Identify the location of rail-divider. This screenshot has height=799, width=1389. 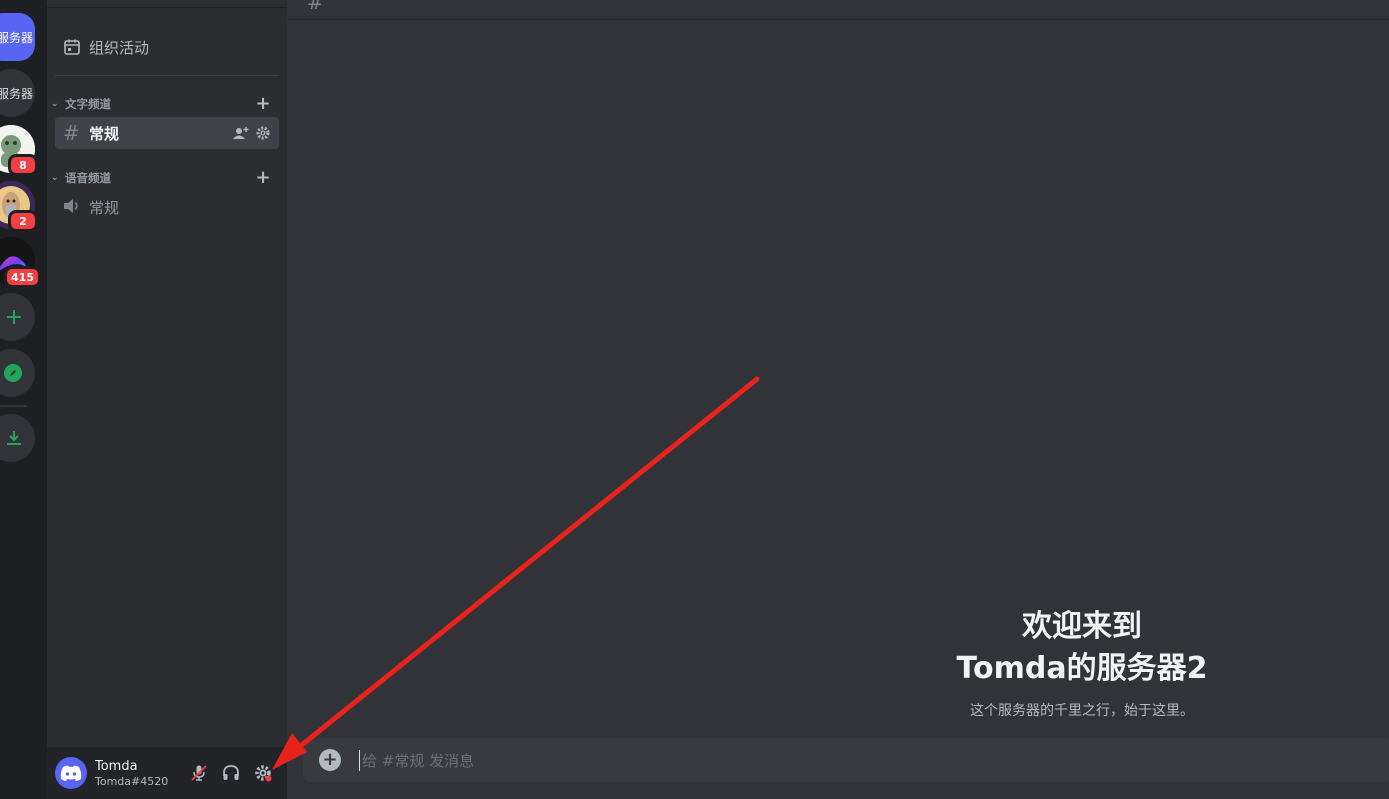
(13, 406).